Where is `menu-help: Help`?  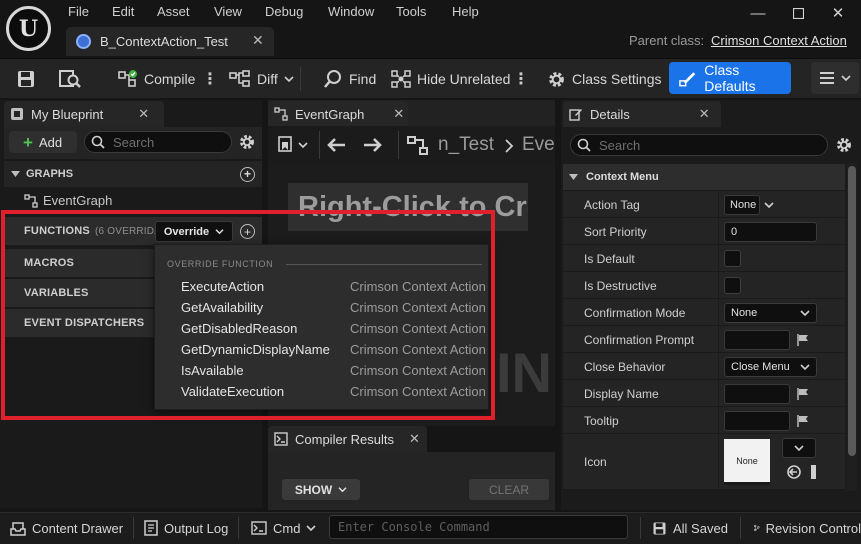 menu-help: Help is located at coordinates (465, 11).